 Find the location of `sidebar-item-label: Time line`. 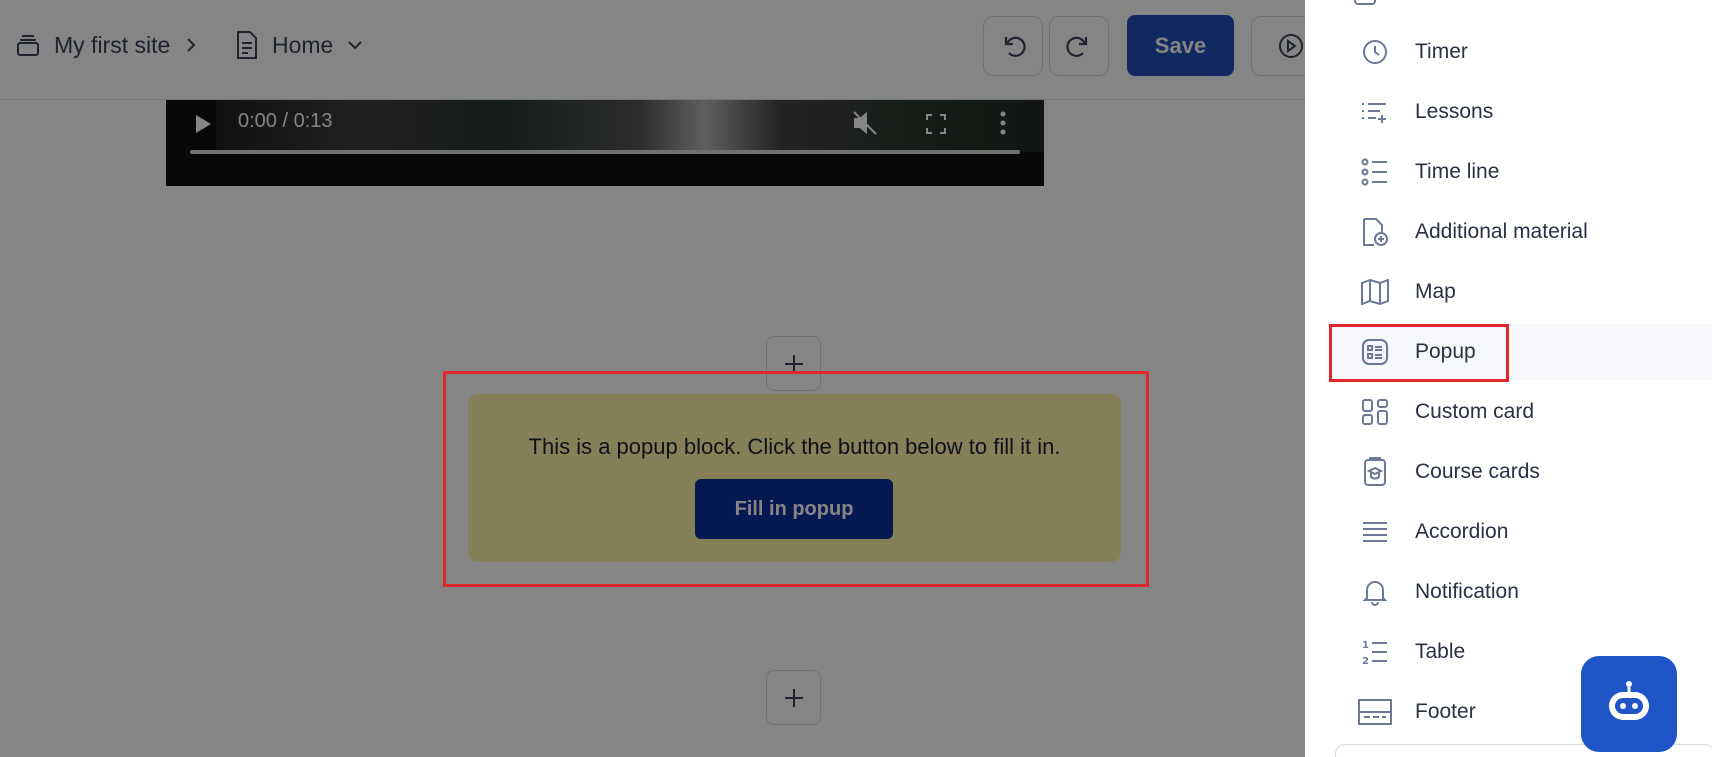

sidebar-item-label: Time line is located at coordinates (1457, 171).